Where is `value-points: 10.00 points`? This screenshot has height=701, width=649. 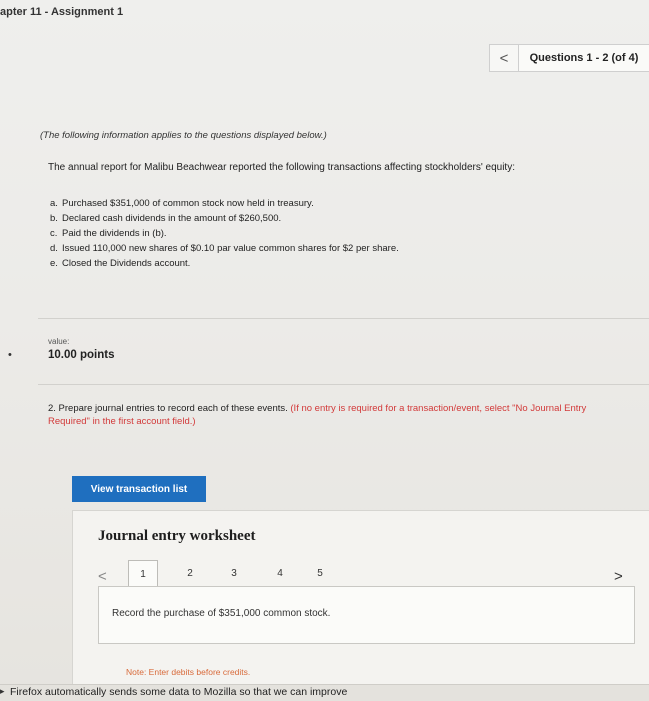
value-points: 10.00 points is located at coordinates (81, 355).